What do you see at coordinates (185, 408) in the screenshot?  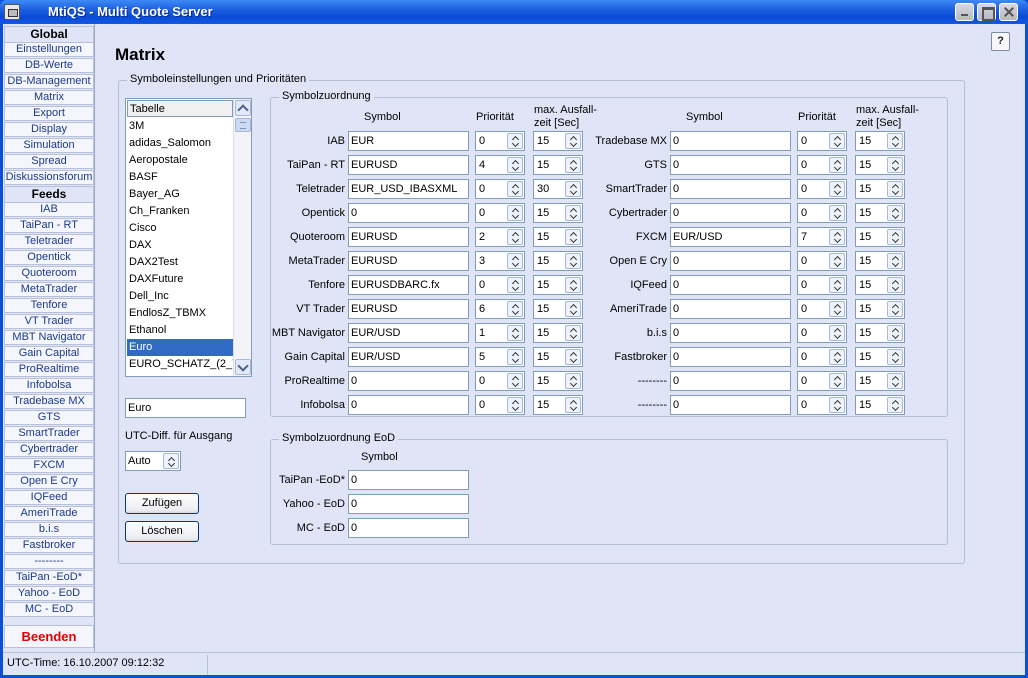 I see `symbol-name-input: Euro` at bounding box center [185, 408].